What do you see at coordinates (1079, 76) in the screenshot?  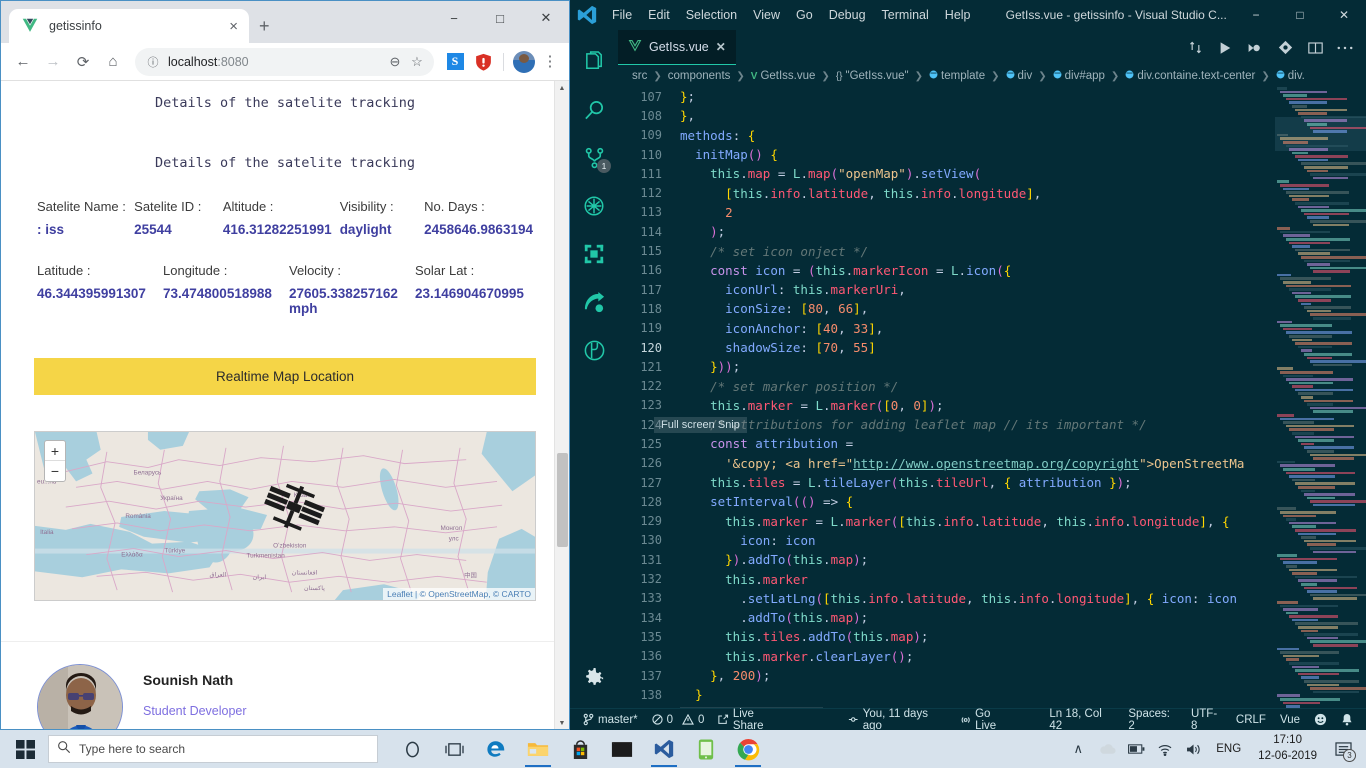 I see `breadcrumb-item: div#app` at bounding box center [1079, 76].